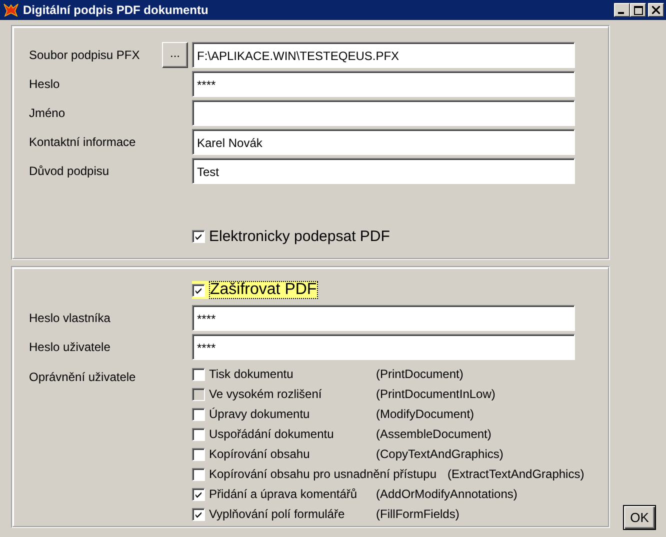 This screenshot has width=666, height=537. I want to click on checkmark-icon, so click(198, 236).